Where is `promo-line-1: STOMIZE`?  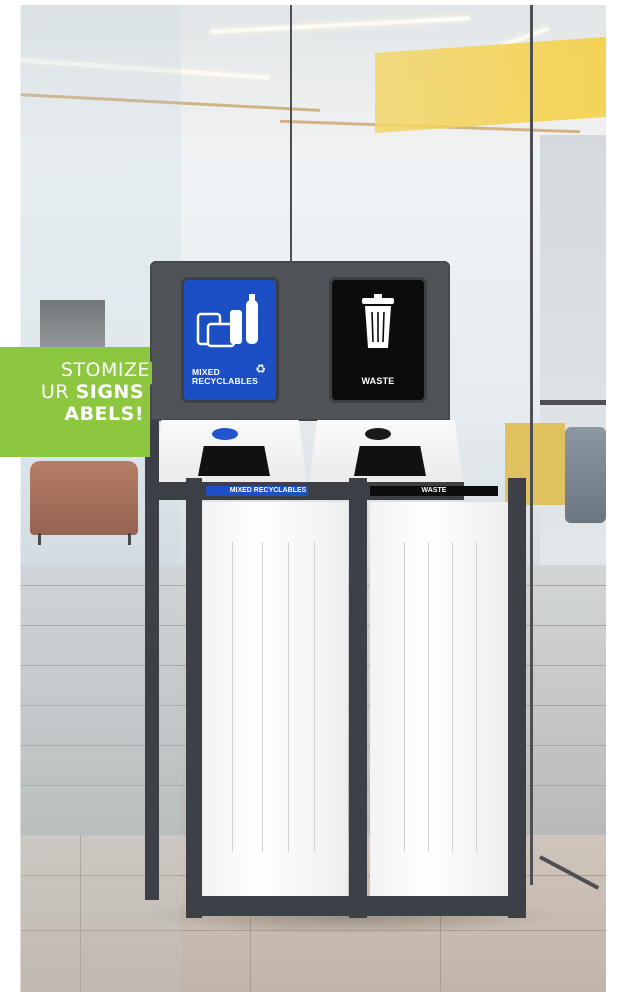
promo-line-1: STOMIZE is located at coordinates (105, 370).